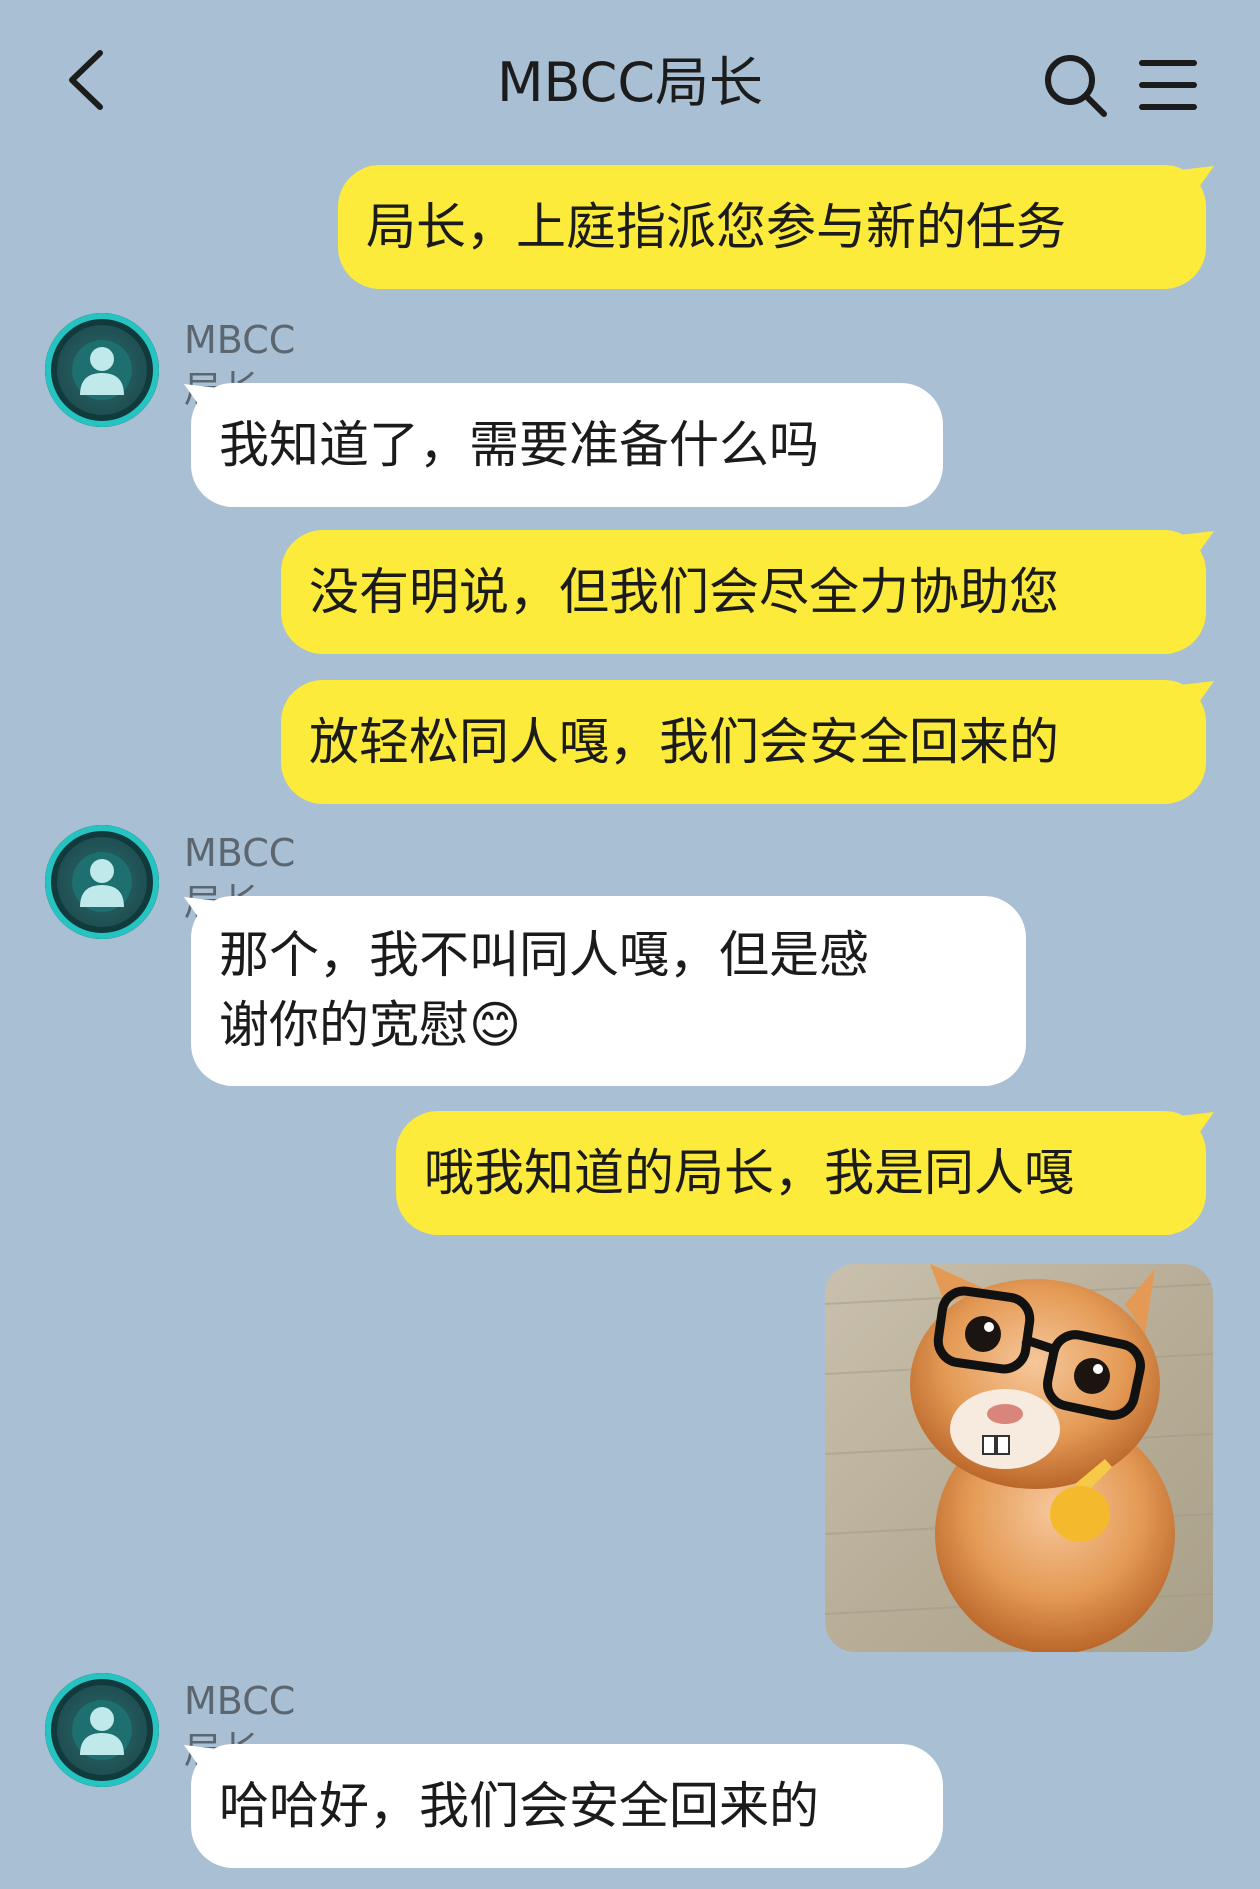  What do you see at coordinates (630, 82) in the screenshot?
I see `chat-header: MBCC局长` at bounding box center [630, 82].